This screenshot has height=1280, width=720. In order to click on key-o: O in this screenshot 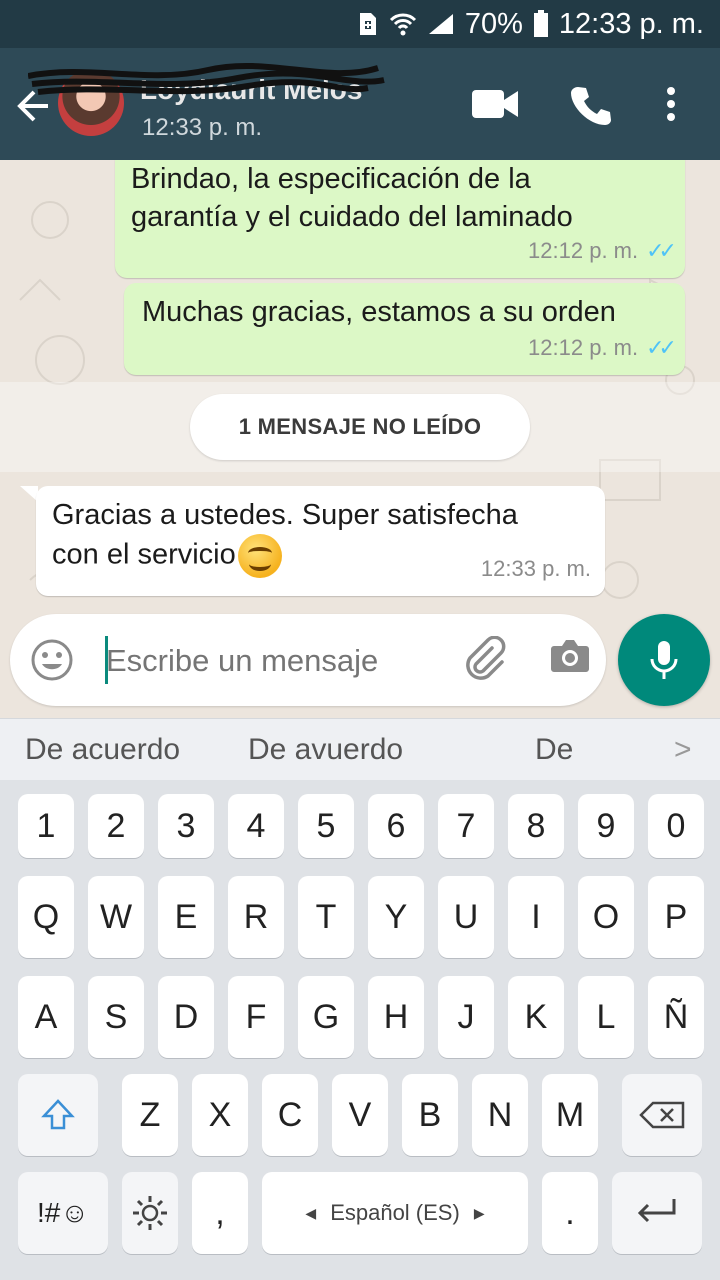, I will do `click(606, 917)`.